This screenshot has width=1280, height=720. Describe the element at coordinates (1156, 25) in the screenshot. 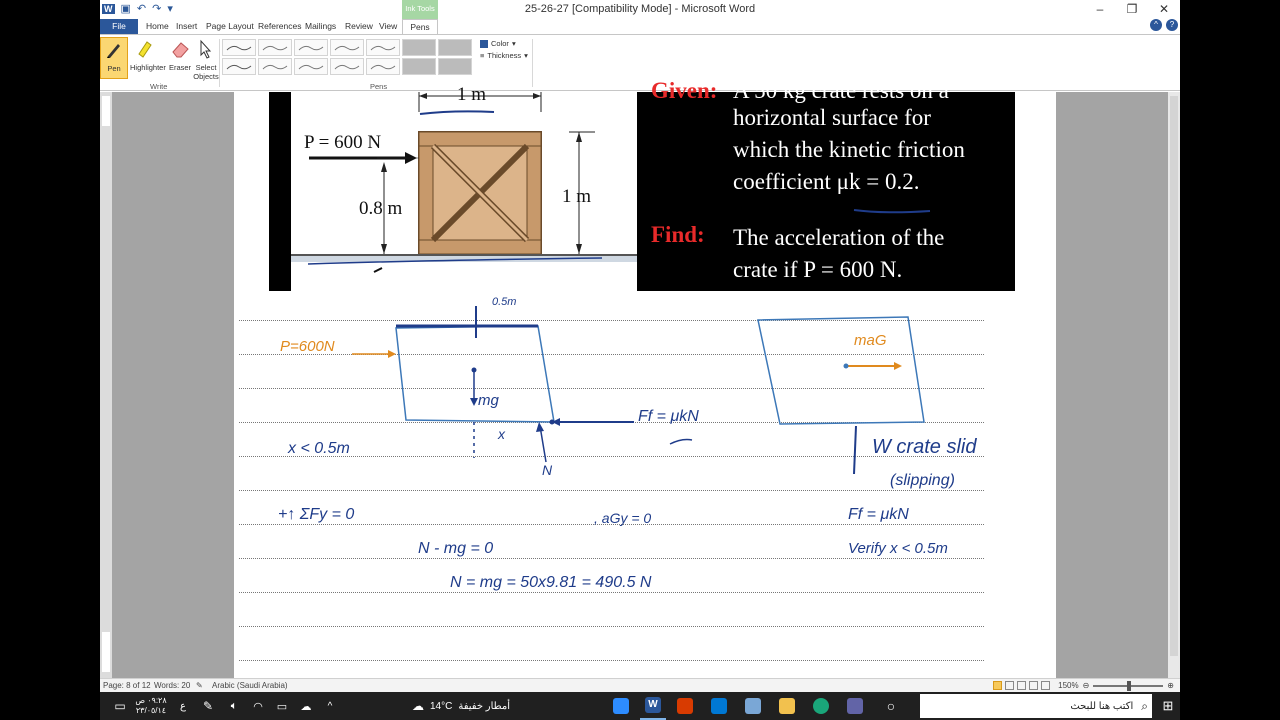

I see `minimize-ribbon-icon: ^` at that location.